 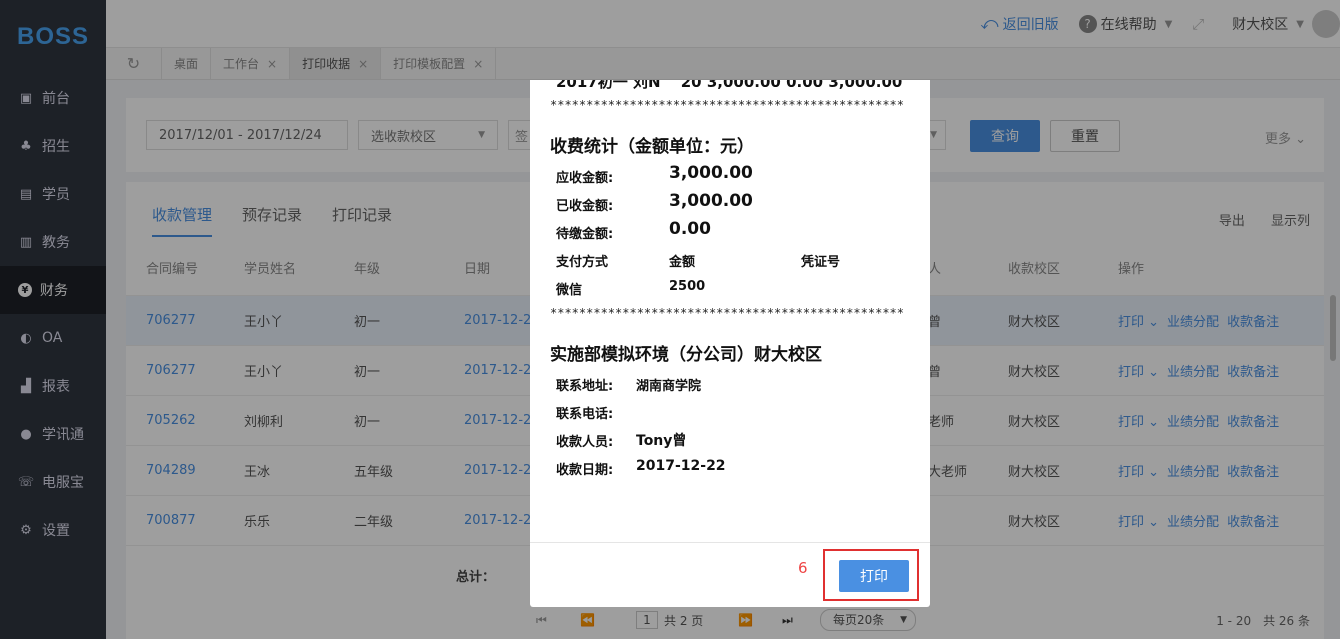 What do you see at coordinates (652, 147) in the screenshot?
I see `stats-title: 收费统计（金额单位：元）` at bounding box center [652, 147].